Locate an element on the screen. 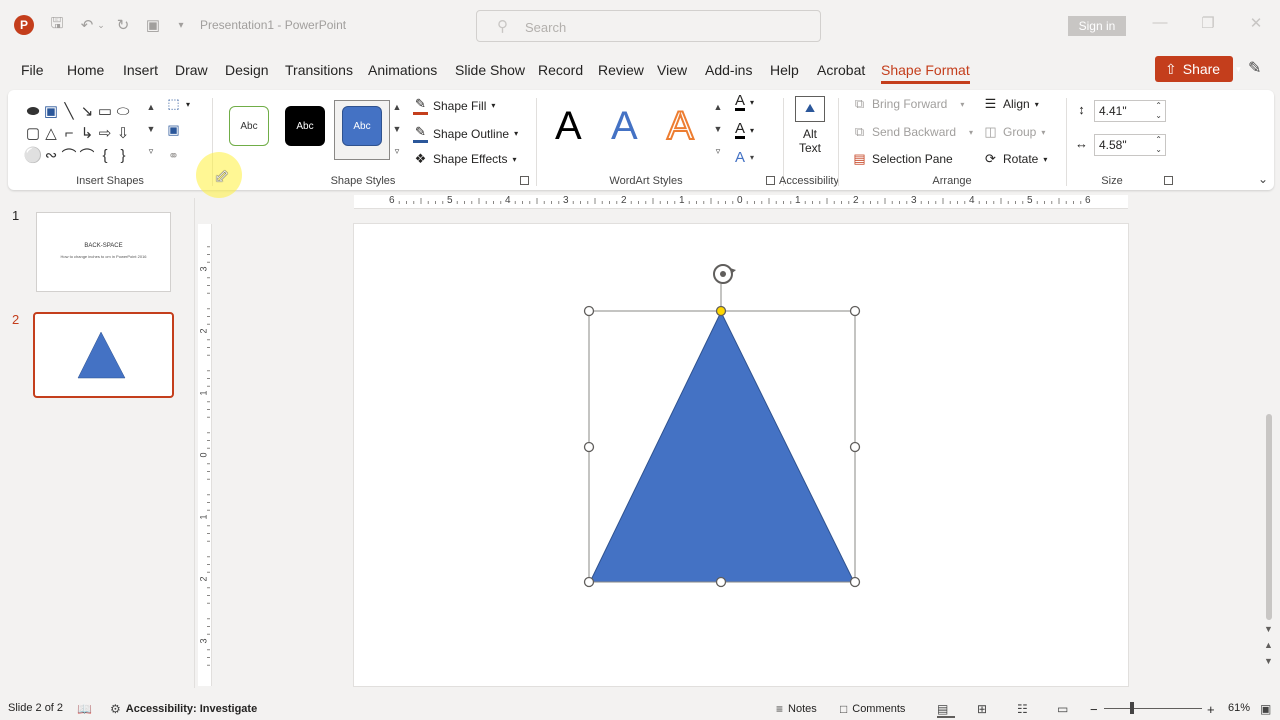 This screenshot has width=1280, height=720. shapes-scroll-down-icon: ▼ is located at coordinates (151, 129).